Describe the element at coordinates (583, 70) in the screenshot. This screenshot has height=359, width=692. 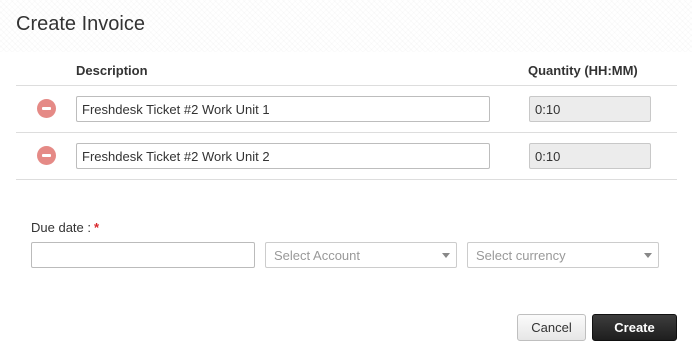
I see `column-header-quantity: Quantity (HH:MM)` at that location.